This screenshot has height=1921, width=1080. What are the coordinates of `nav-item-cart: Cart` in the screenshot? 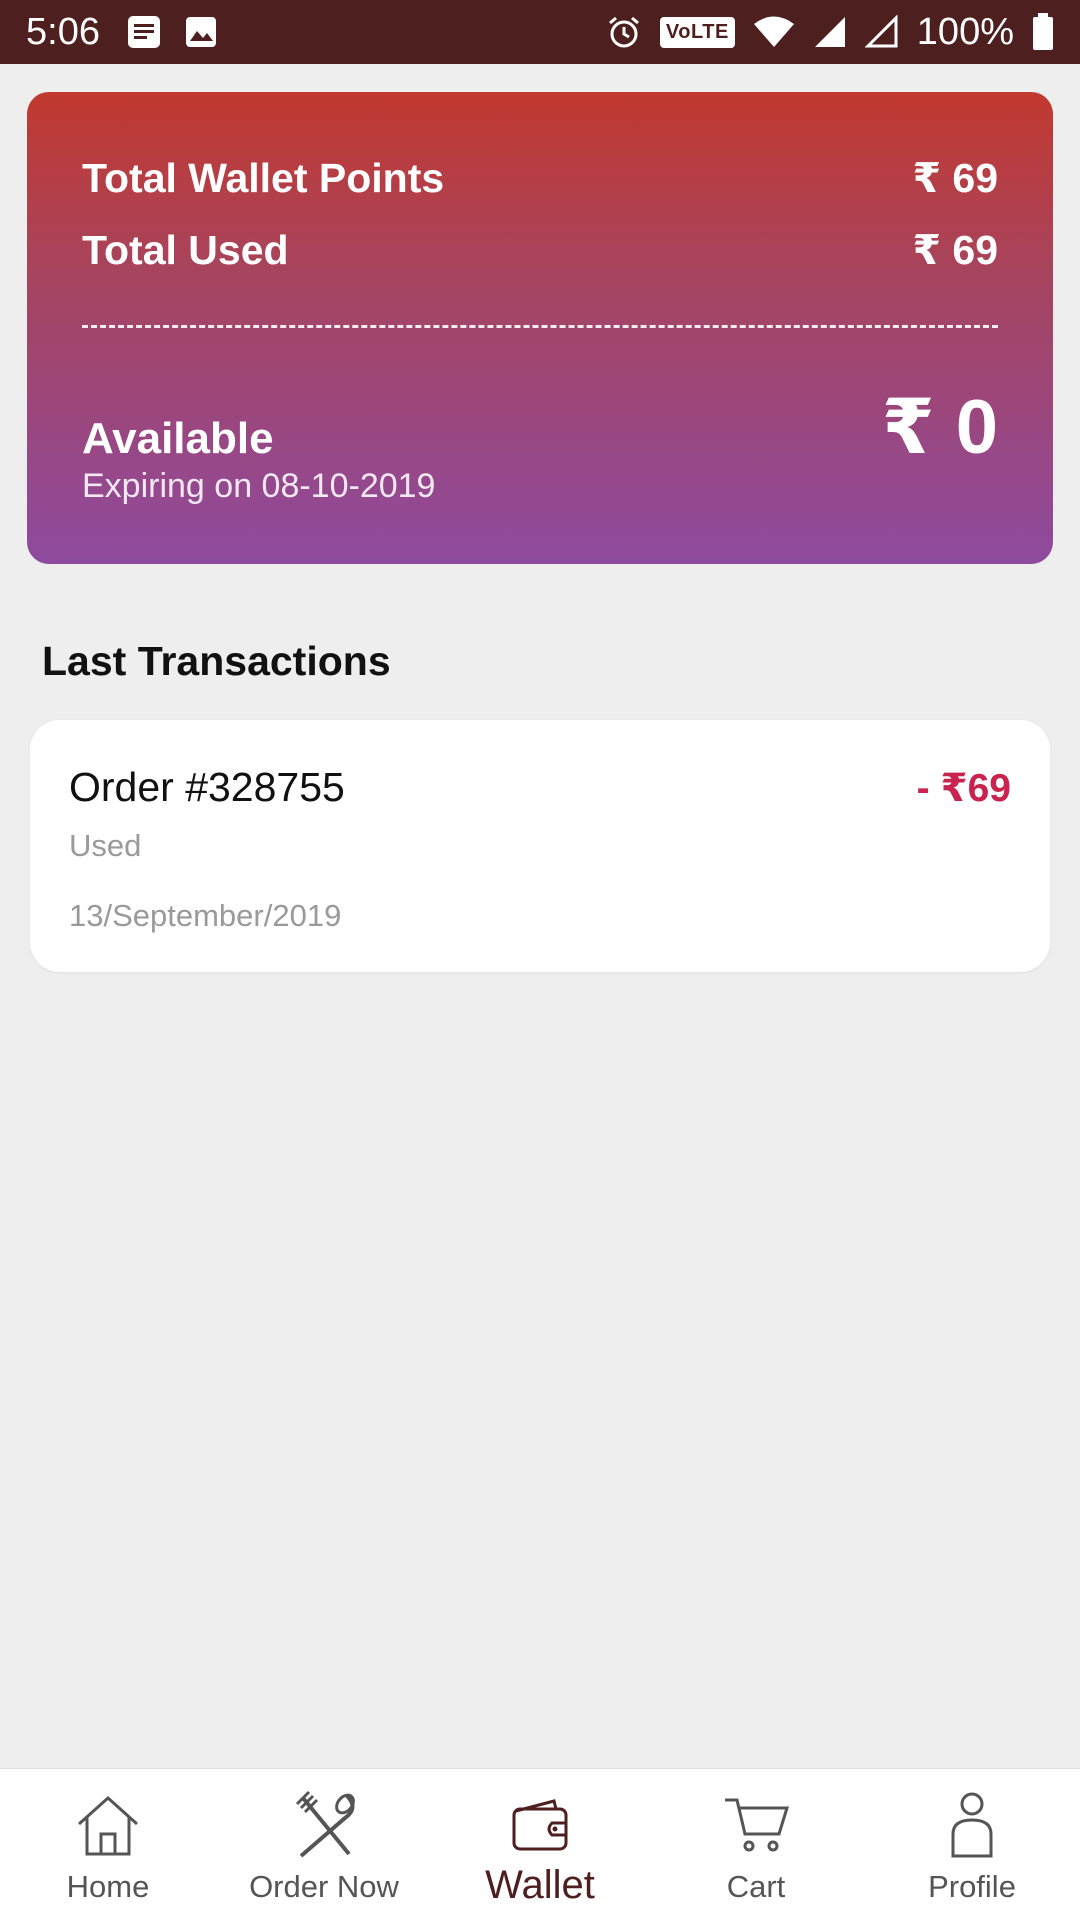 It's located at (756, 1845).